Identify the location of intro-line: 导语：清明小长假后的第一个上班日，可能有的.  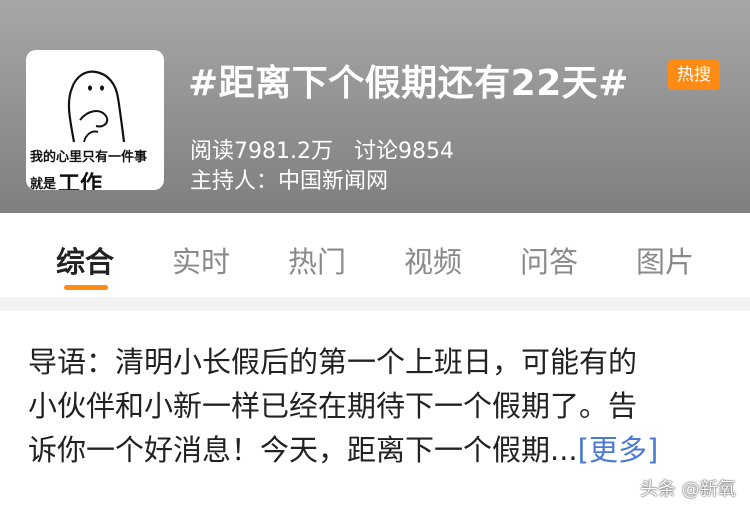
(333, 362).